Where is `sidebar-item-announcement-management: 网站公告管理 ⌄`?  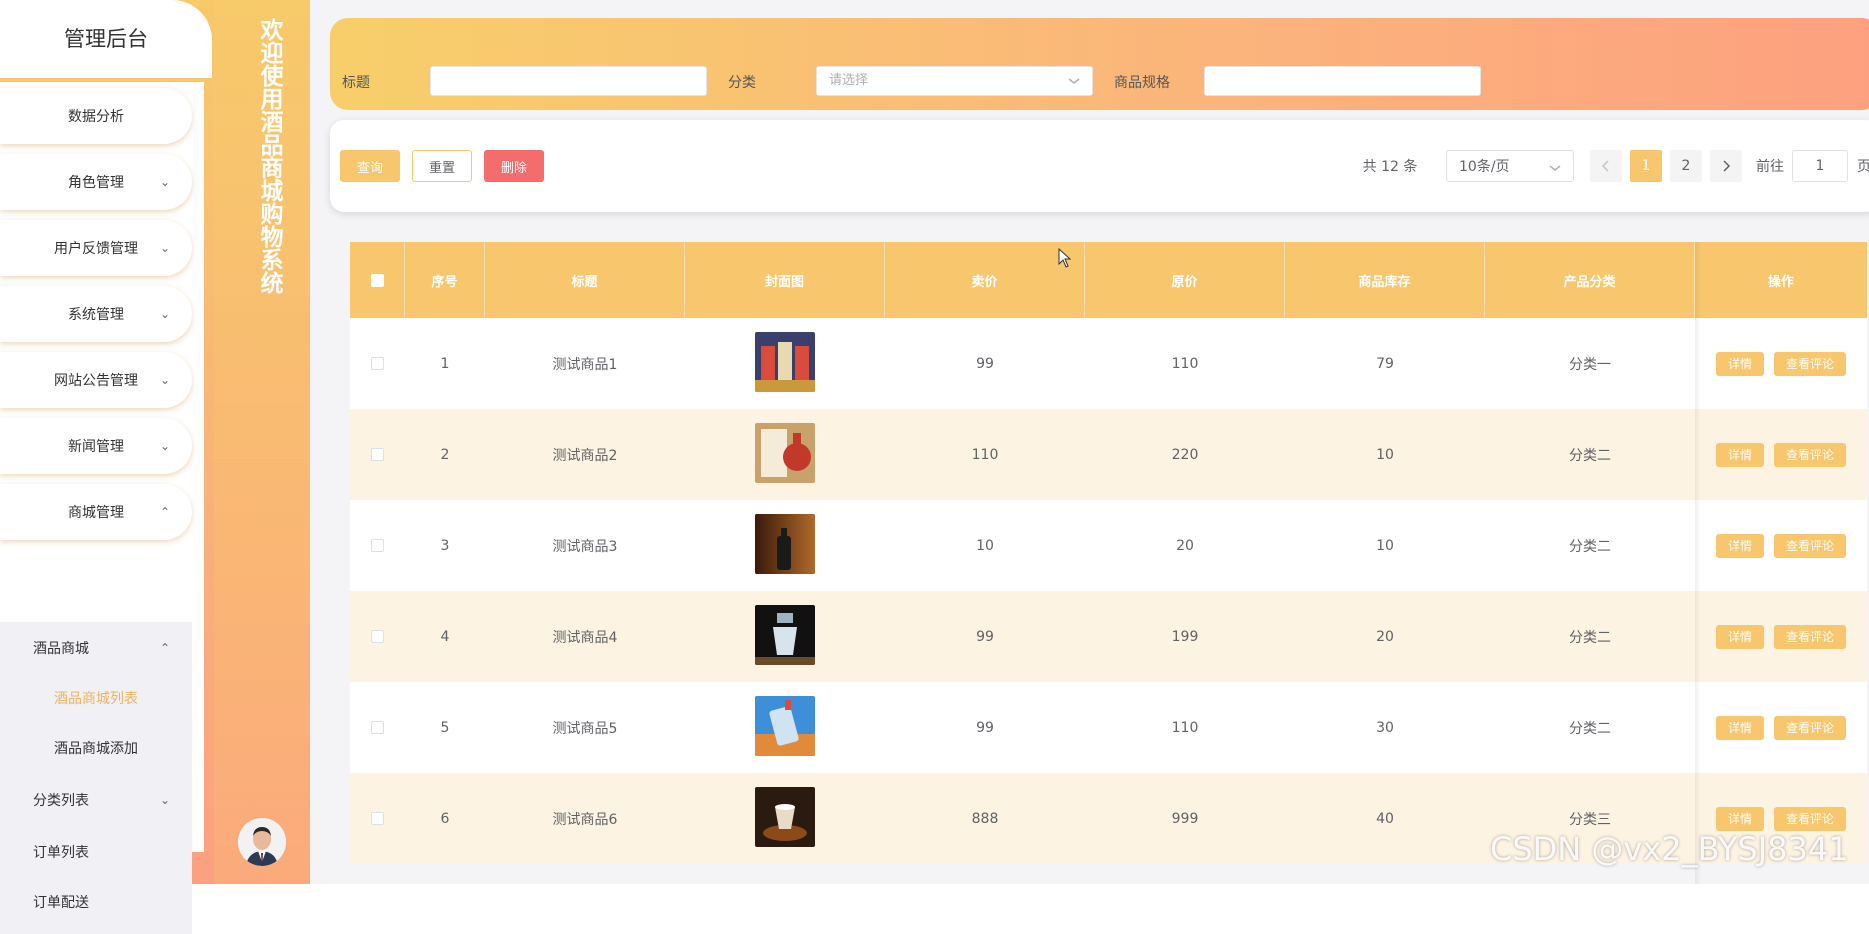
sidebar-item-announcement-management: 网站公告管理 ⌄ is located at coordinates (96, 380).